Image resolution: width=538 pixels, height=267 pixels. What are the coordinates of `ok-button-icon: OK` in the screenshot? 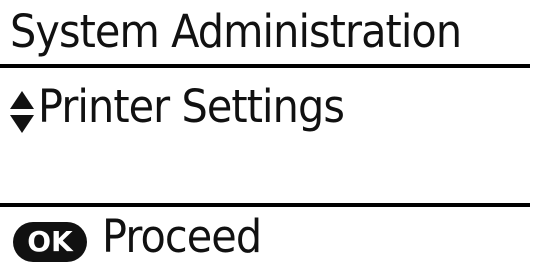 It's located at (50, 242).